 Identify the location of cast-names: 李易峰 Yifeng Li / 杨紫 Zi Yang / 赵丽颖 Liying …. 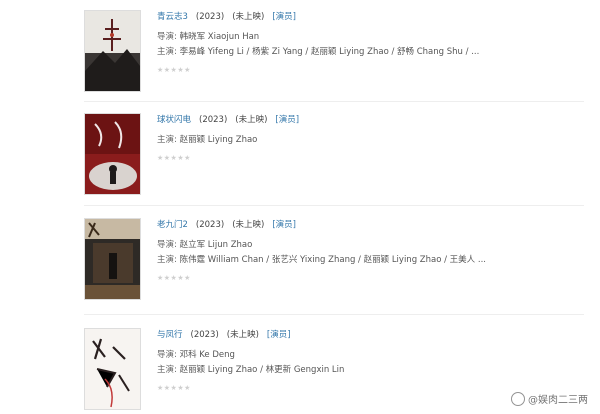
(330, 52).